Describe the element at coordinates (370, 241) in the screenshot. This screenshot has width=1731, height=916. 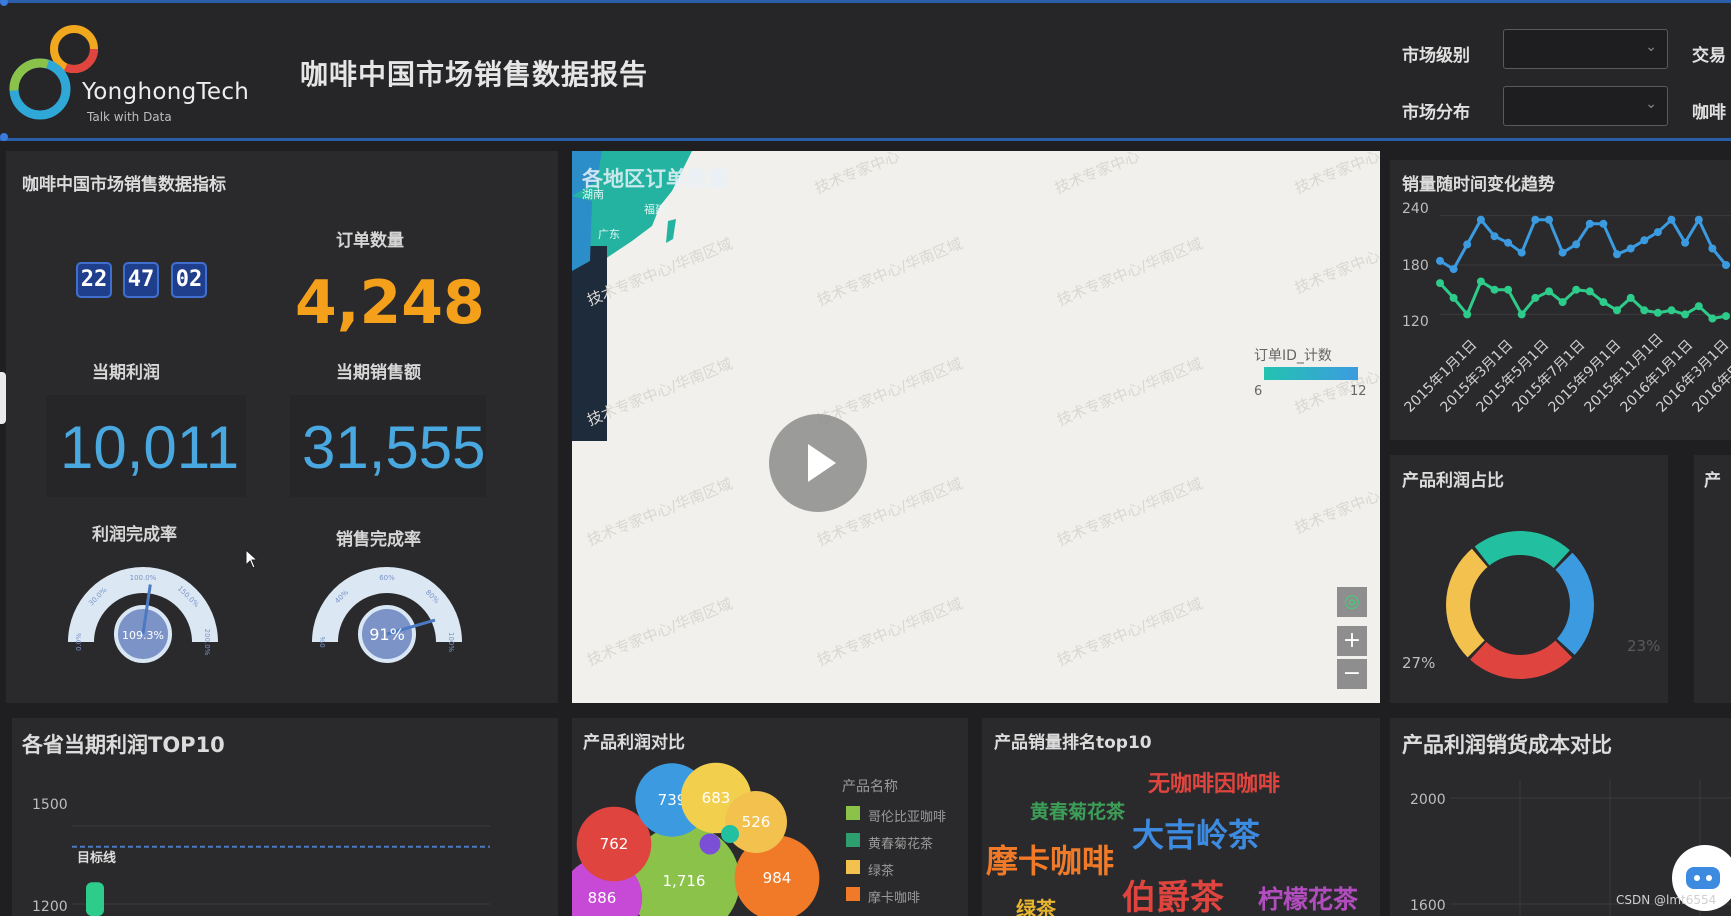
I see `order-count-label: 订单数量` at that location.